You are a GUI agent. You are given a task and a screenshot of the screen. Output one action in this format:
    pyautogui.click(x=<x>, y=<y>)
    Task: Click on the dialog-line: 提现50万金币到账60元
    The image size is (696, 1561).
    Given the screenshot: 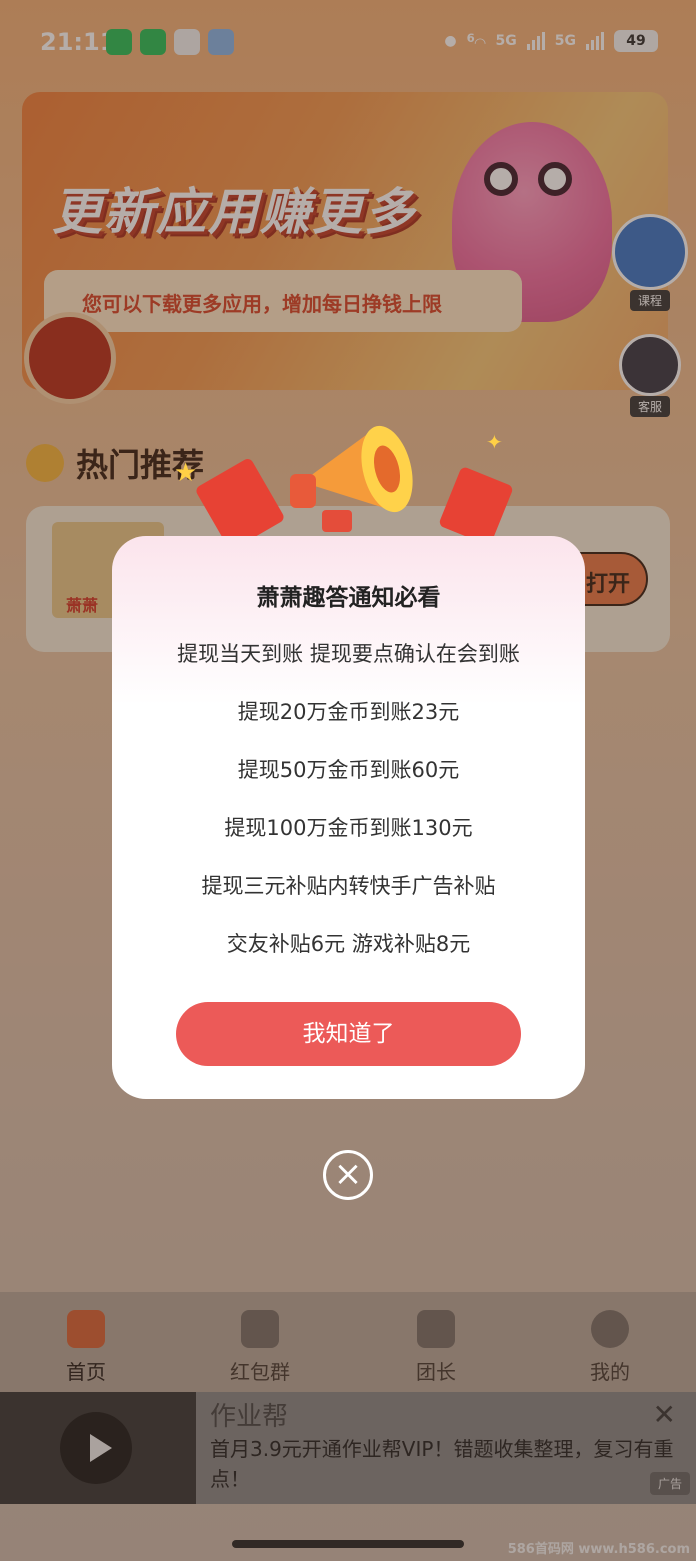 What is the action you would take?
    pyautogui.click(x=348, y=770)
    